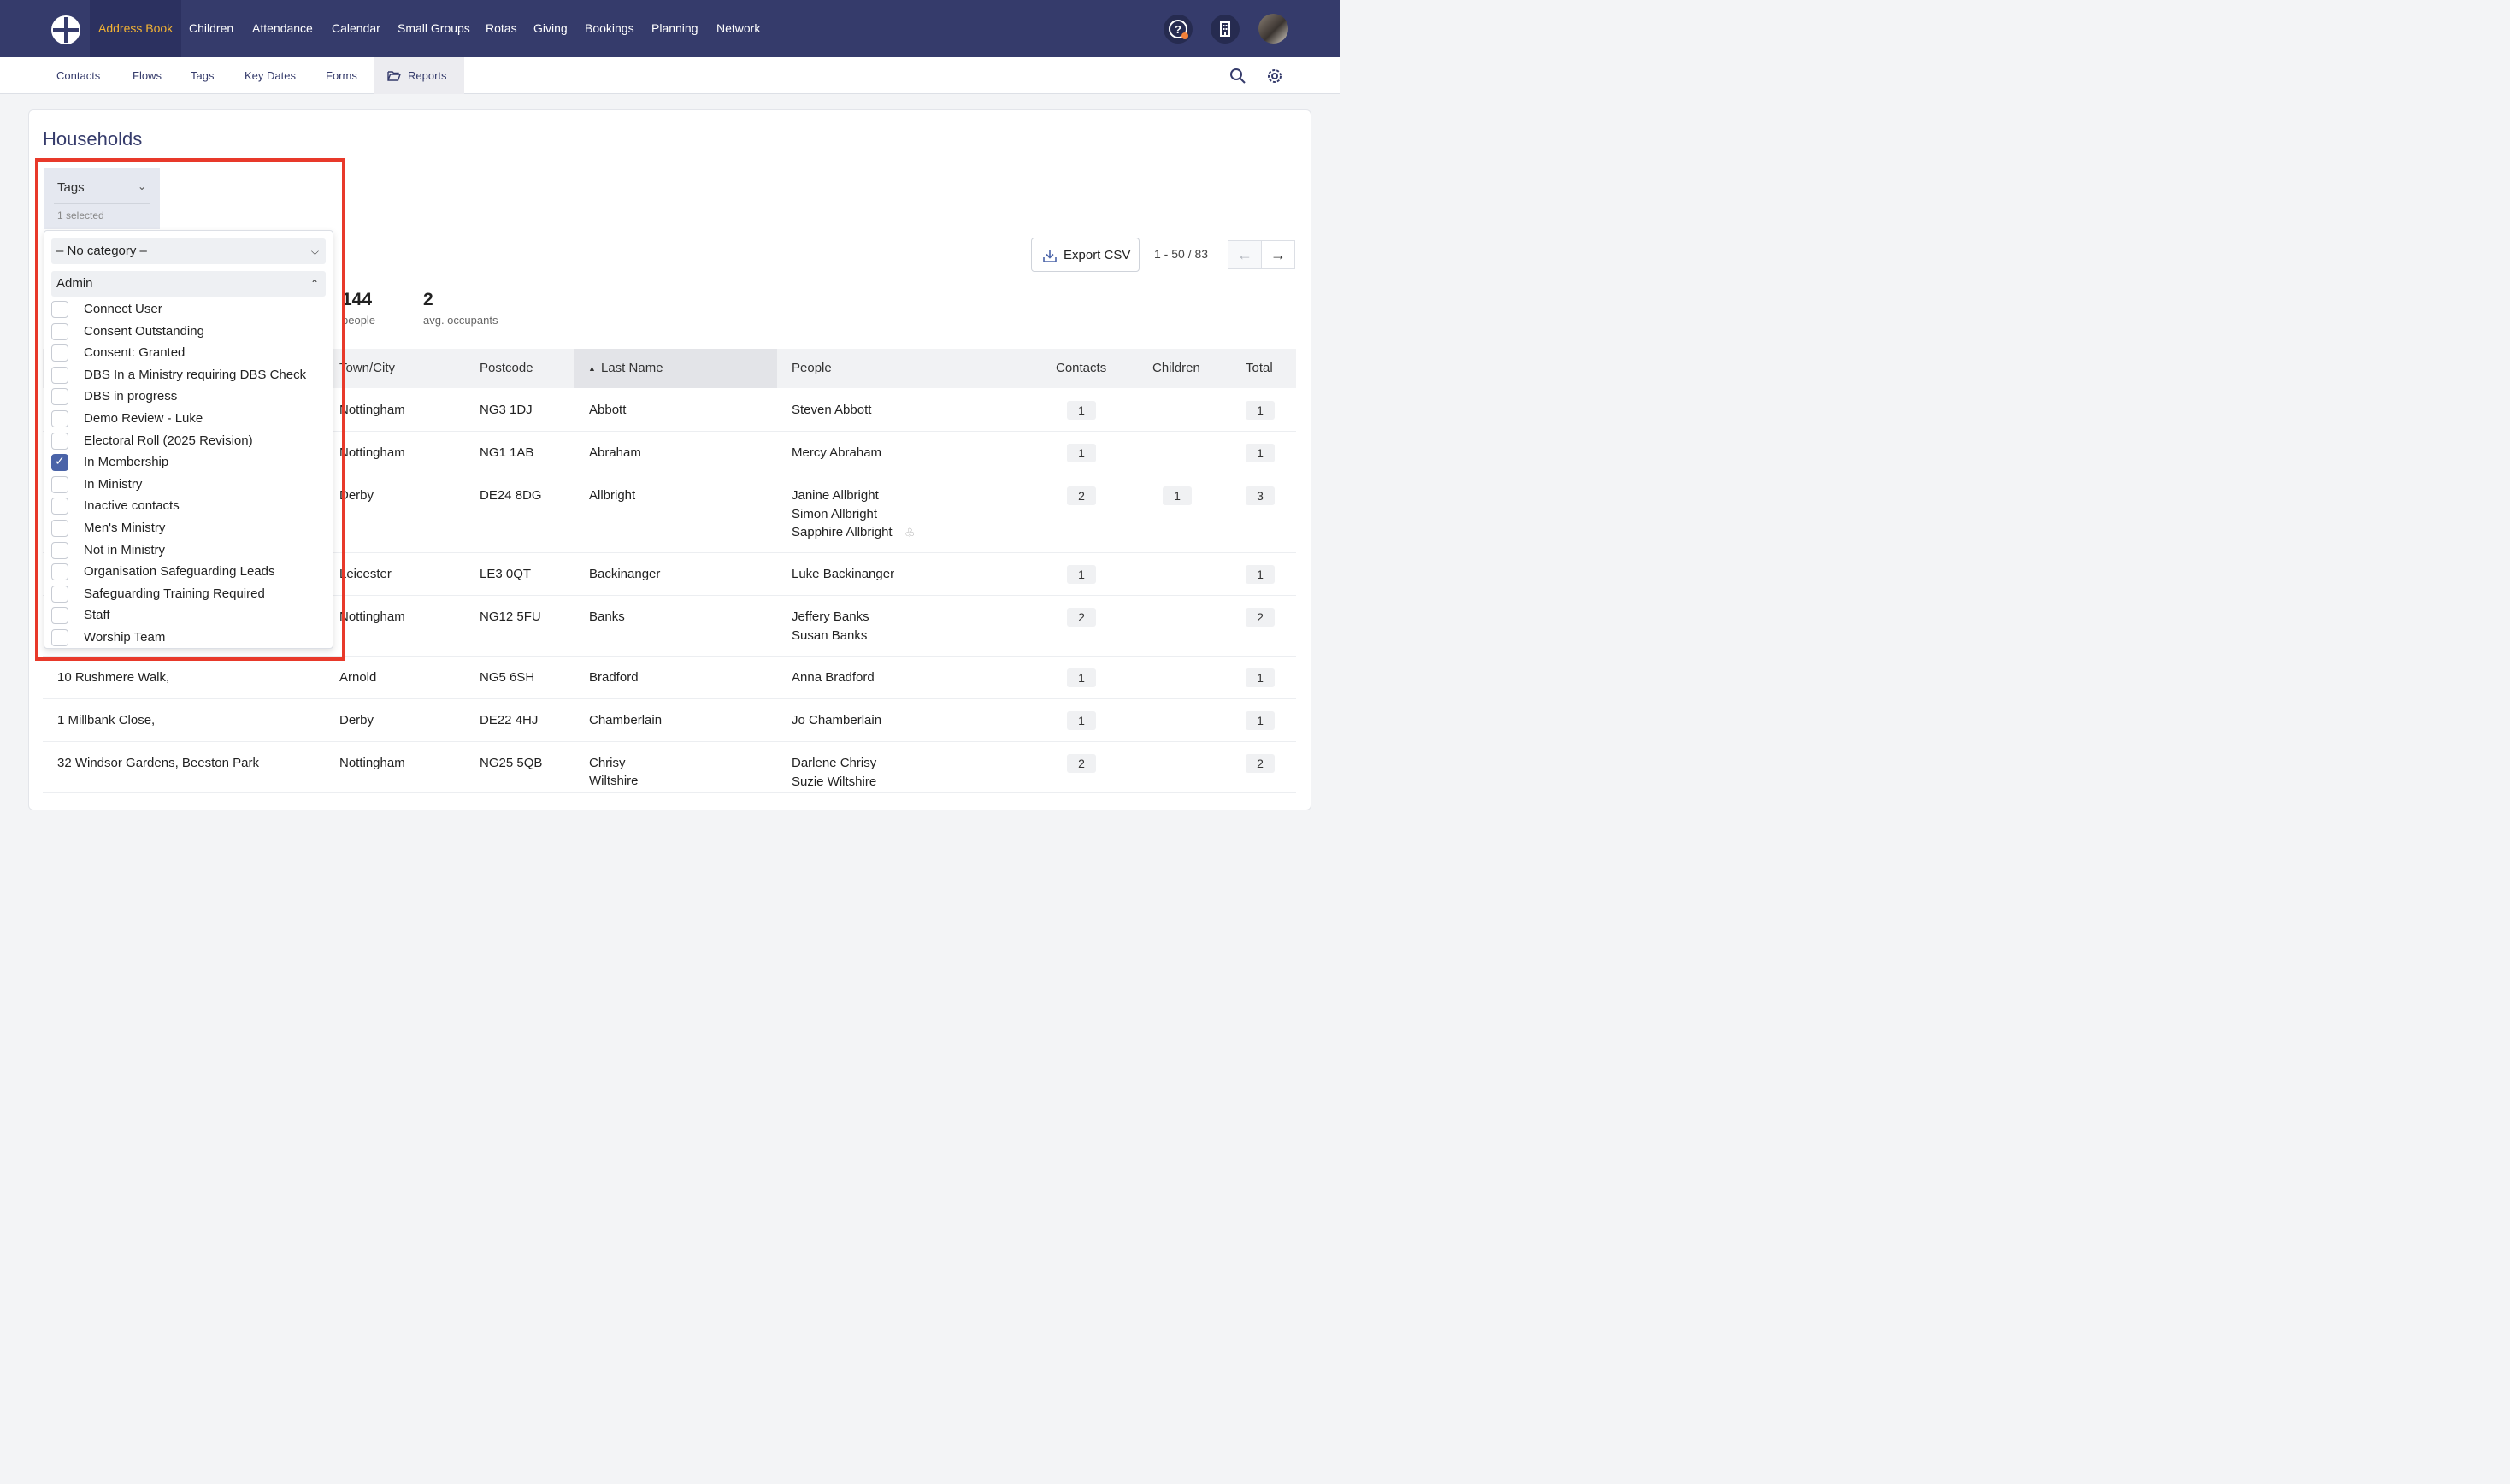  What do you see at coordinates (188, 485) in the screenshot?
I see `tag-option: In Ministry` at bounding box center [188, 485].